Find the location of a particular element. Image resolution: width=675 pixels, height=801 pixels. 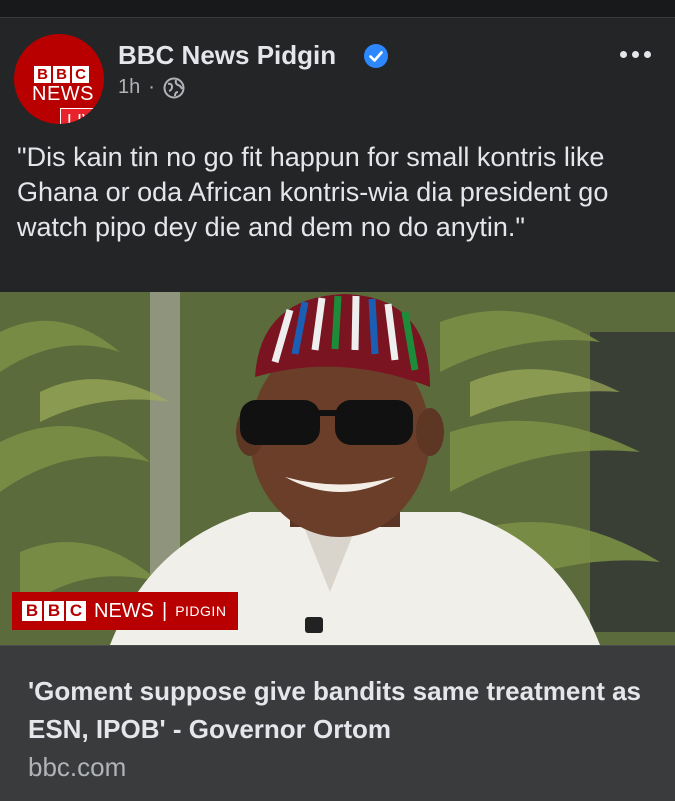

post-meta: 1h · is located at coordinates (151, 87).